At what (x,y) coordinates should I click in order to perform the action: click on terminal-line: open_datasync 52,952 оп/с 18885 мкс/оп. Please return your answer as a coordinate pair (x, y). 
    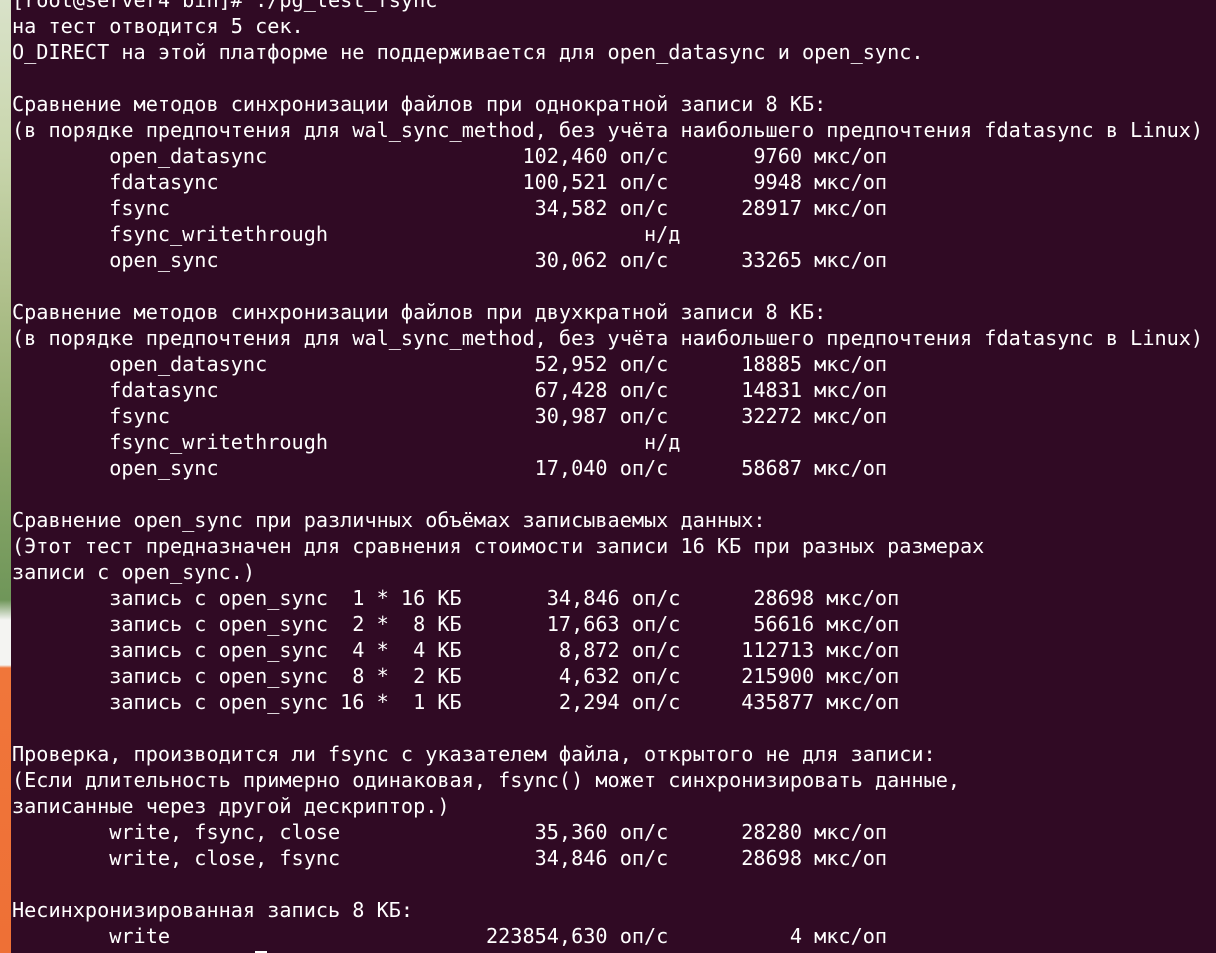
    Looking at the image, I should click on (450, 364).